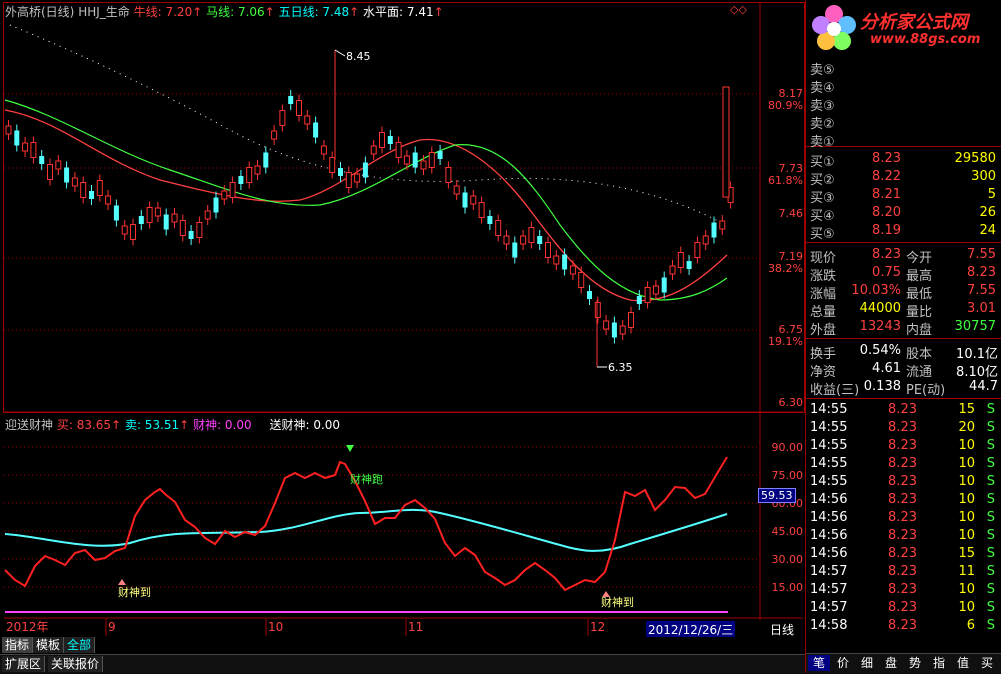  What do you see at coordinates (782, 629) in the screenshot?
I see `period-label: 日线` at bounding box center [782, 629].